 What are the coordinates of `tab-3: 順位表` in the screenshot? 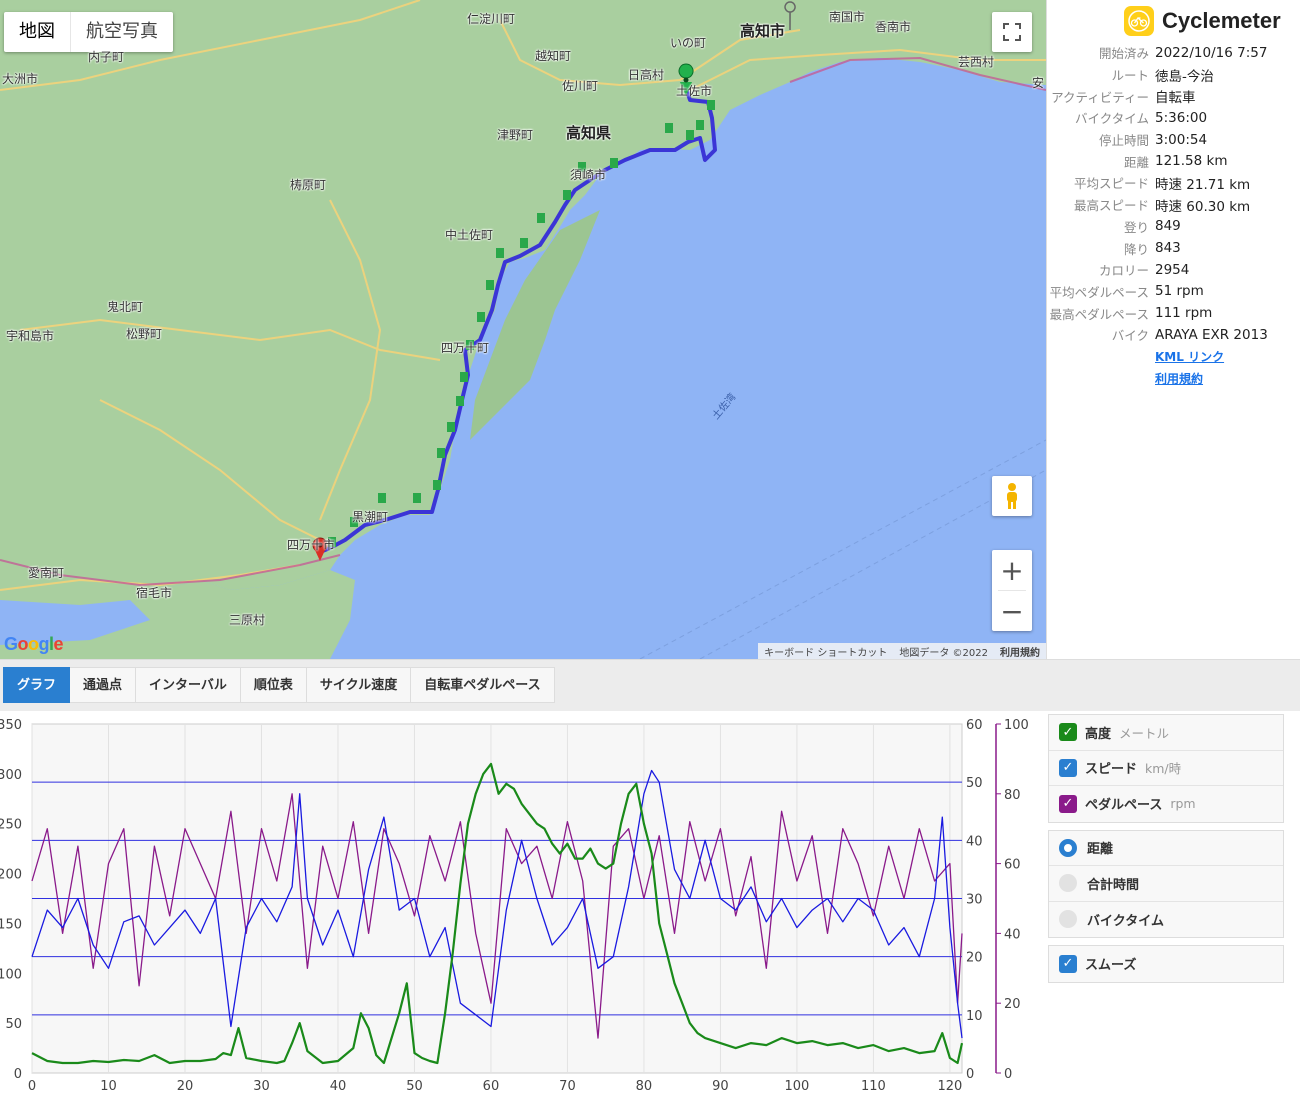 It's located at (273, 685).